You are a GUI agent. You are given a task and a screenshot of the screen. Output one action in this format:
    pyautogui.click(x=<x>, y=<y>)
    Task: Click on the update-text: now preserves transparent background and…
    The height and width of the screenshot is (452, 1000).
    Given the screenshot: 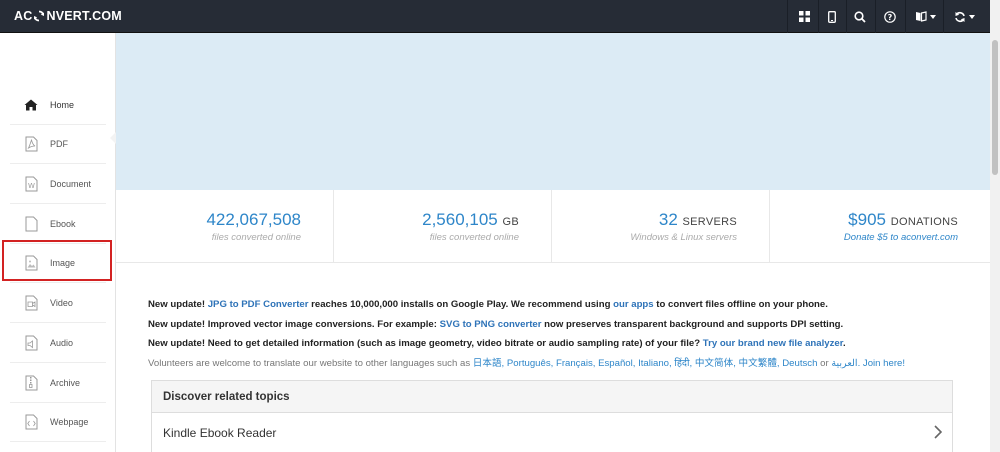 What is the action you would take?
    pyautogui.click(x=692, y=324)
    